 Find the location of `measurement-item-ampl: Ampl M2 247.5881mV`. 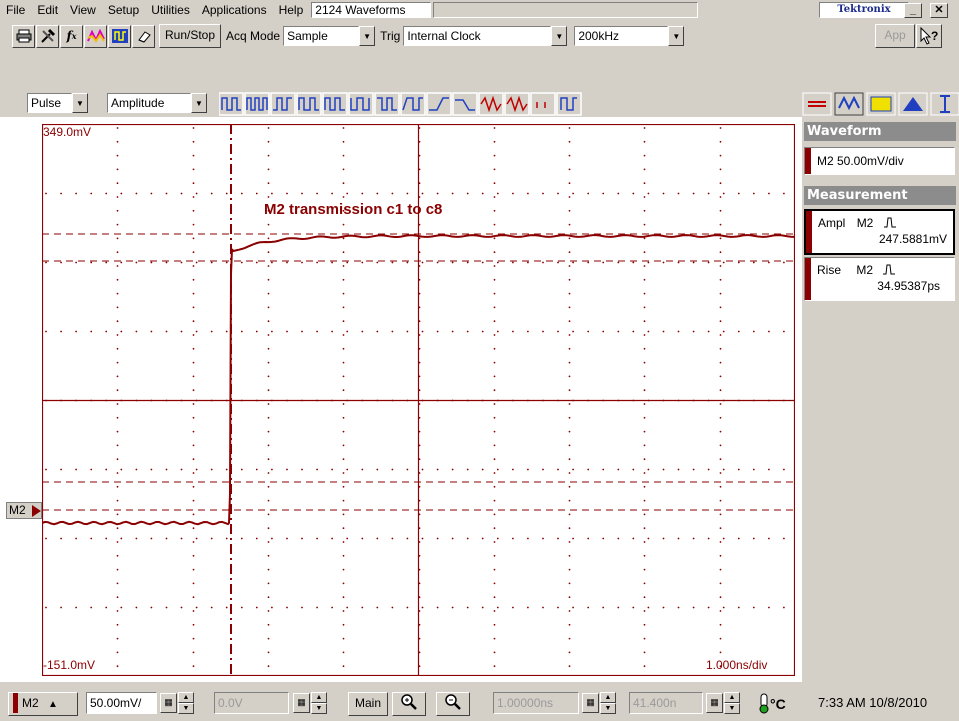

measurement-item-ampl: Ampl M2 247.5881mV is located at coordinates (879, 232).